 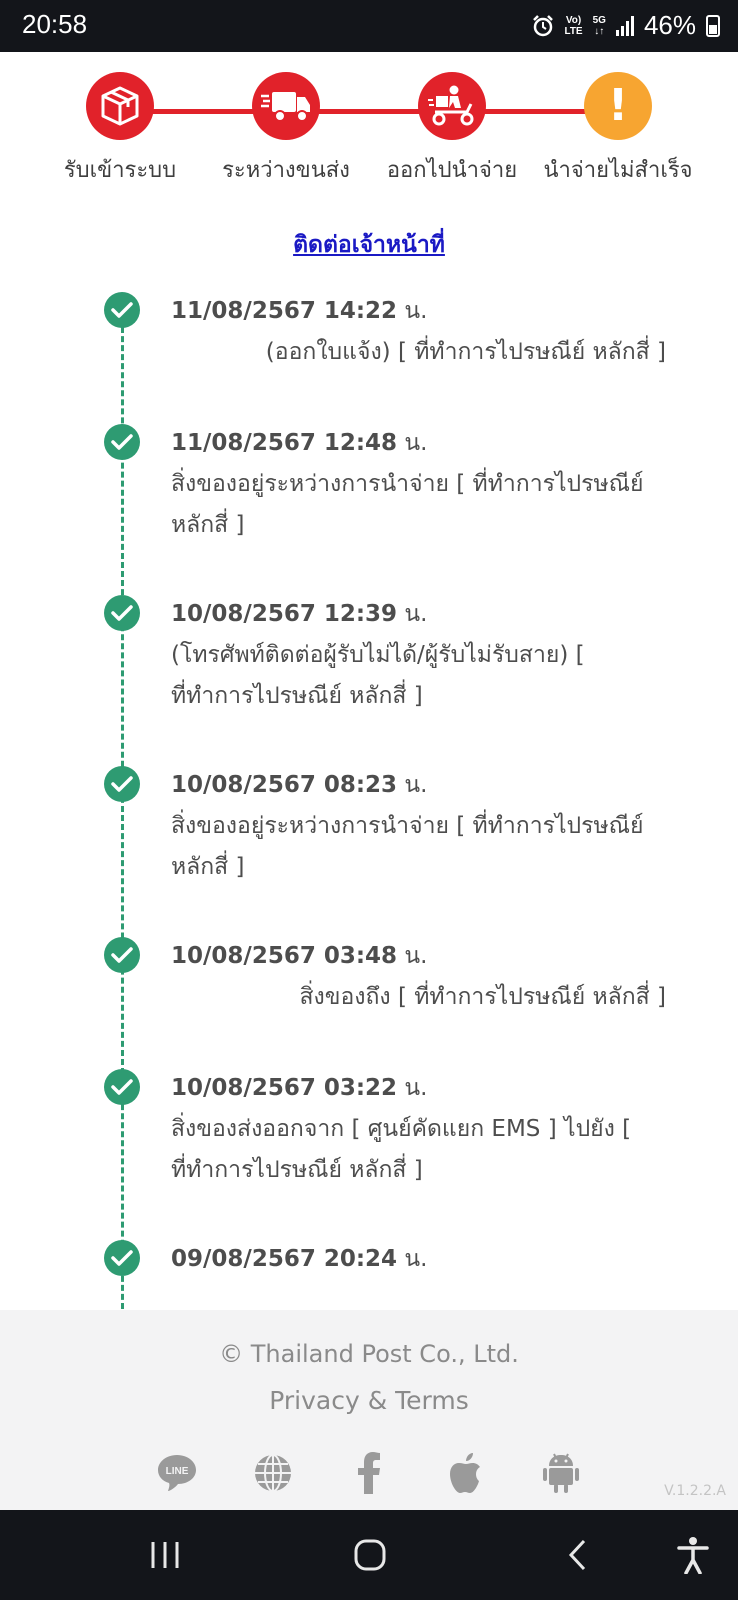 What do you see at coordinates (669, 25) in the screenshot?
I see `battery-percent: 46%` at bounding box center [669, 25].